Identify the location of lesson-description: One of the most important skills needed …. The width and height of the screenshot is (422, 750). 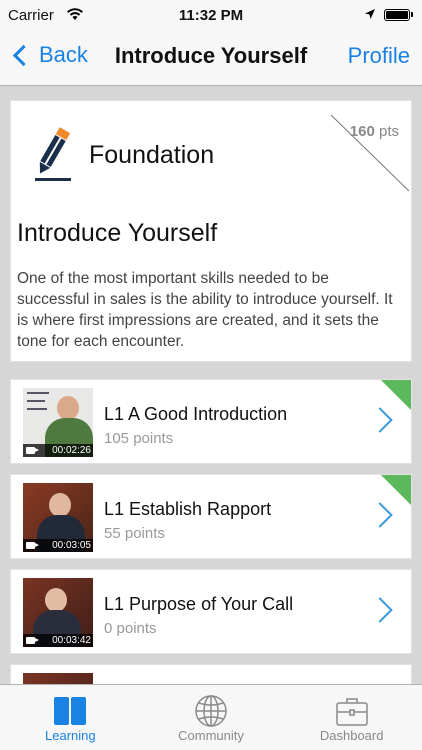
(205, 310).